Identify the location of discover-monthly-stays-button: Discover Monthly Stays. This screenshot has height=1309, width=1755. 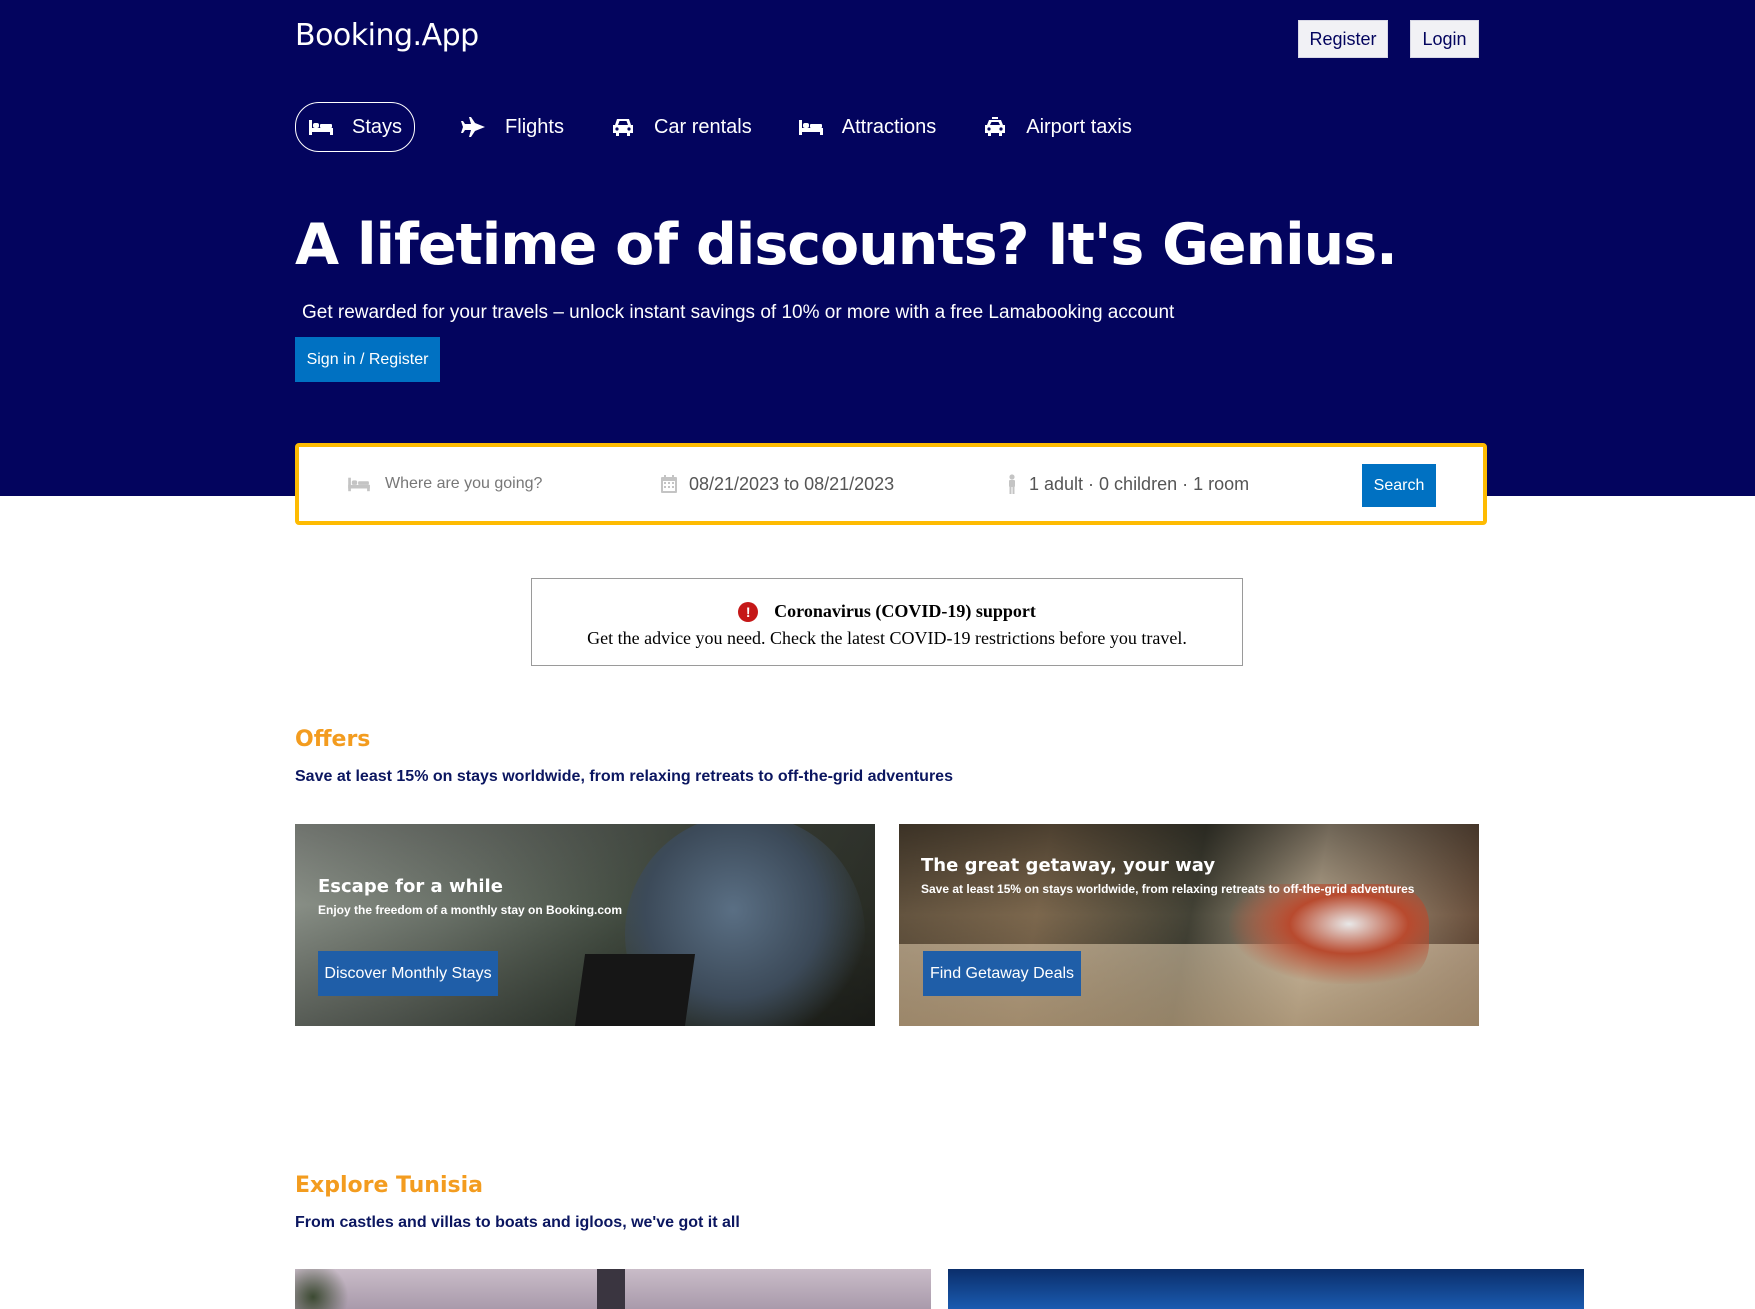
(408, 973).